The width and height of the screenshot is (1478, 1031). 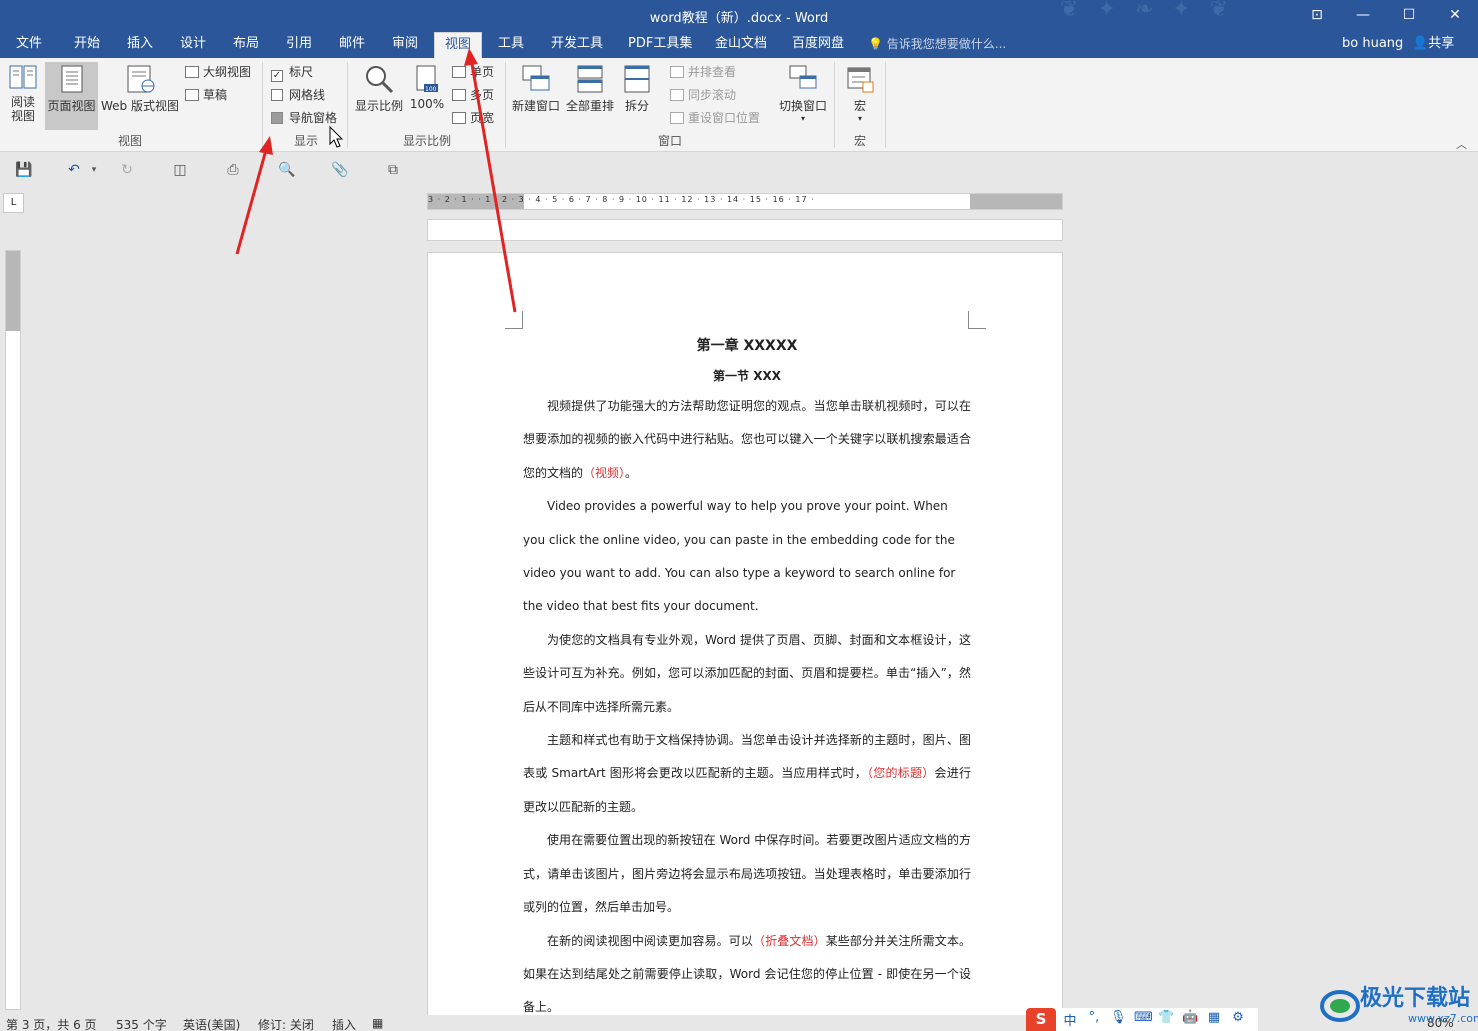 What do you see at coordinates (23, 96) in the screenshot?
I see `read-mode-button: 阅读 视图` at bounding box center [23, 96].